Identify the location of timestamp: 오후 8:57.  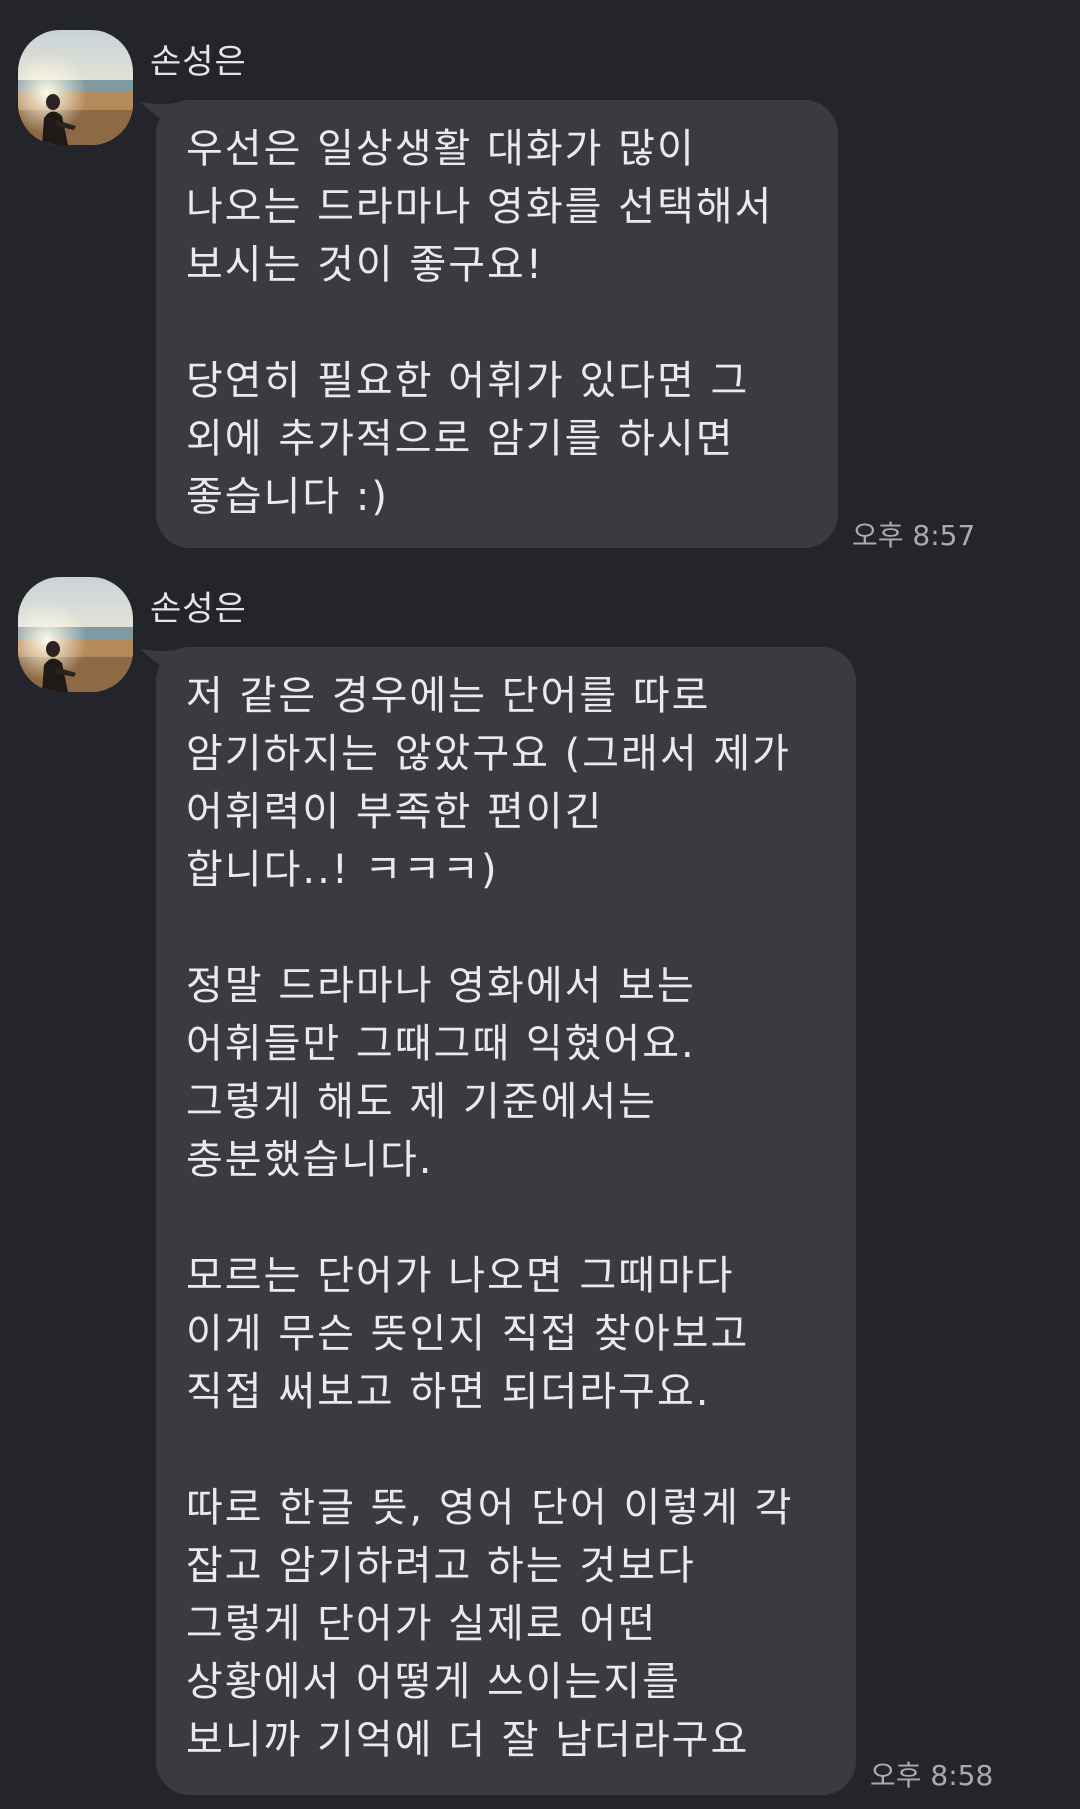
(914, 535).